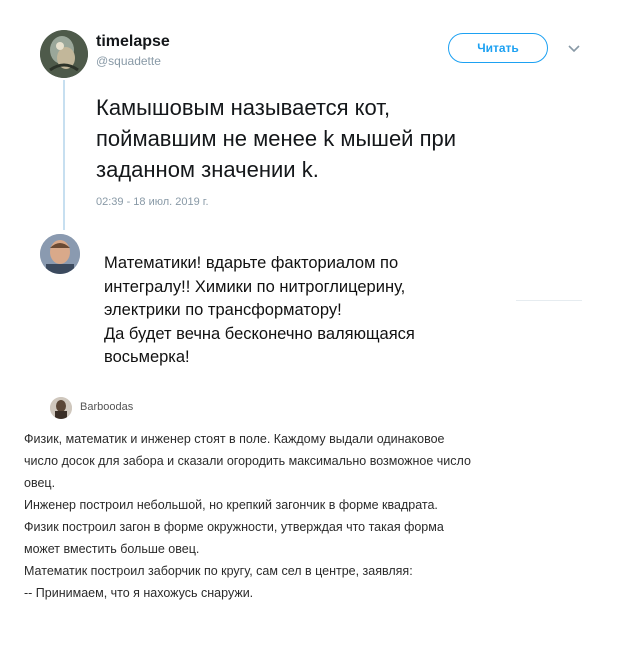 This screenshot has width=620, height=646. Describe the element at coordinates (147, 357) in the screenshot. I see `reply-text-line: восьмерка!` at that location.